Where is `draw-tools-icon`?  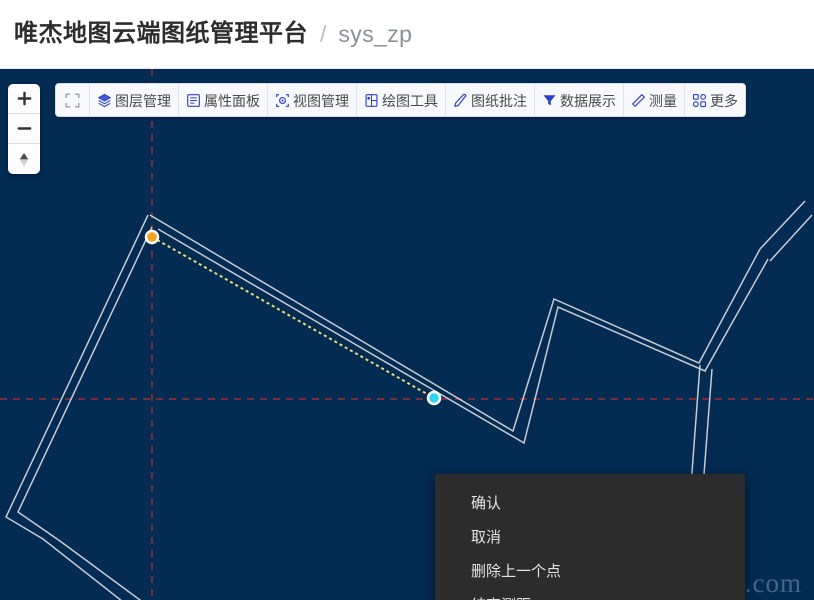
draw-tools-icon is located at coordinates (371, 100).